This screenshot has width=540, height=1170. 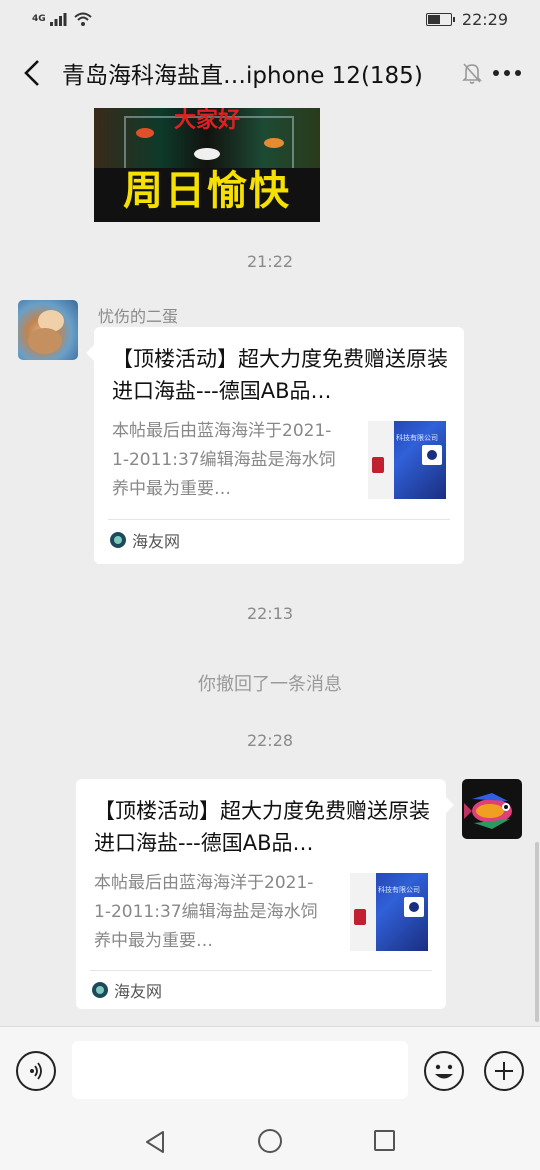 What do you see at coordinates (472, 73) in the screenshot?
I see `bell-off-icon` at bounding box center [472, 73].